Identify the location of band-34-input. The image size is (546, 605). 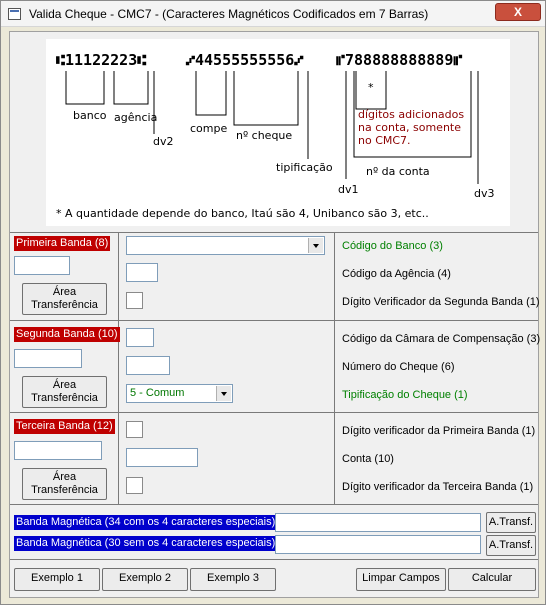
(378, 522).